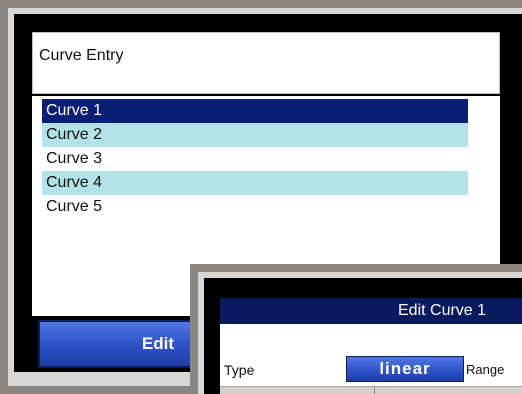 The image size is (522, 394). What do you see at coordinates (118, 344) in the screenshot?
I see `edit-button: Edit` at bounding box center [118, 344].